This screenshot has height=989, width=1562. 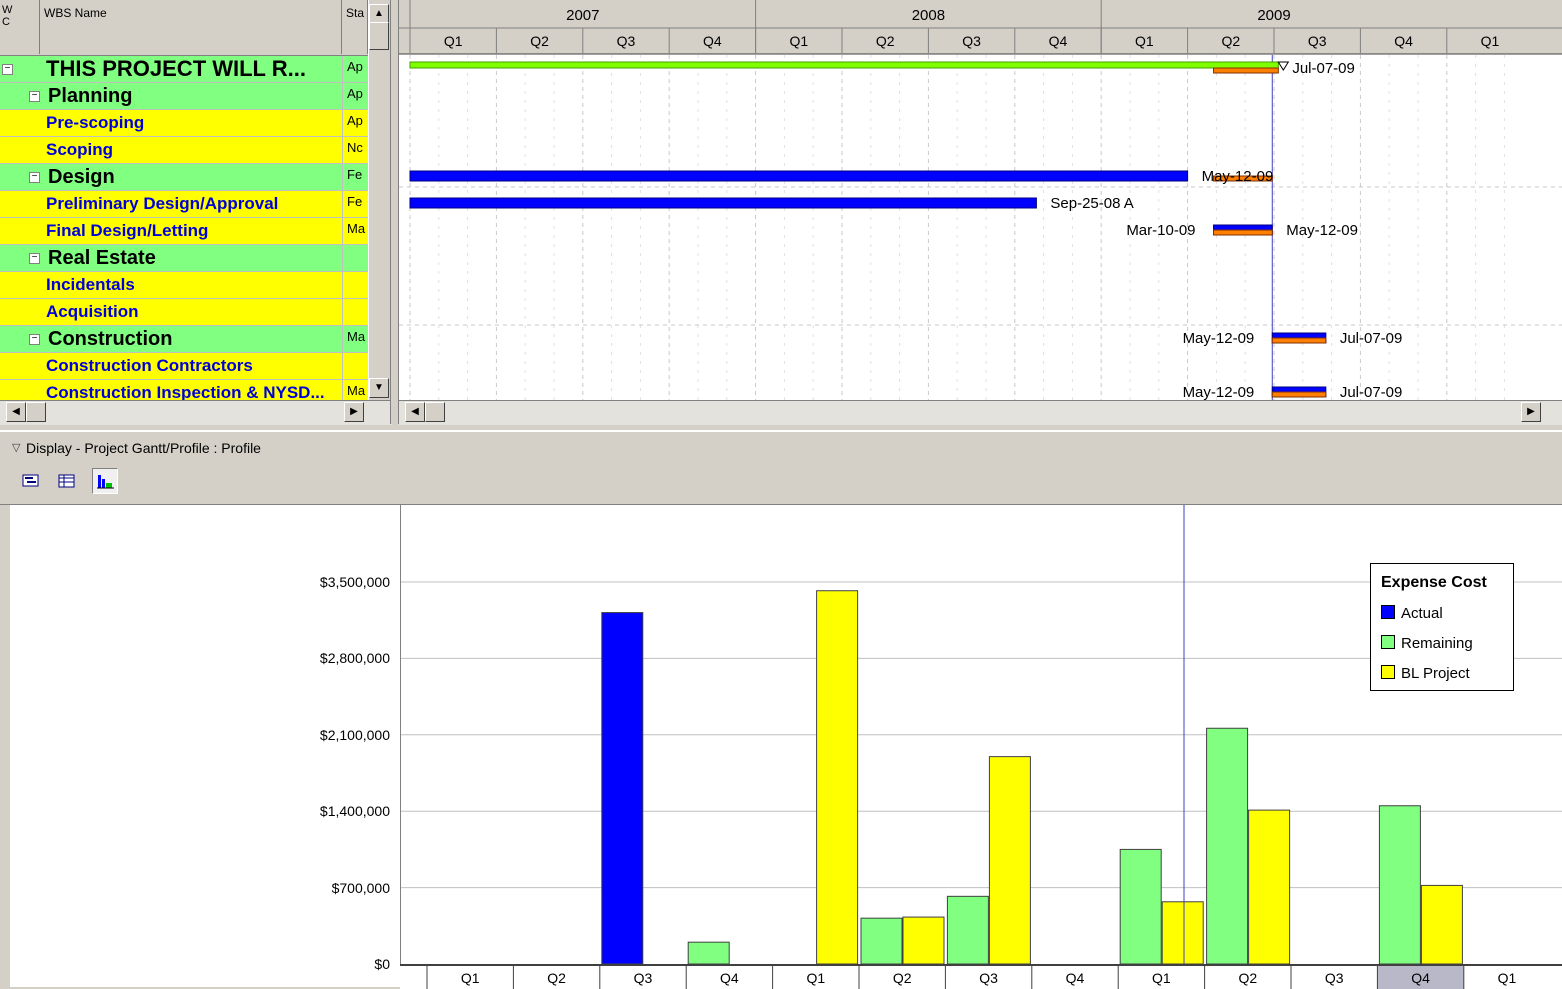 I want to click on table-view-icon, so click(x=67, y=481).